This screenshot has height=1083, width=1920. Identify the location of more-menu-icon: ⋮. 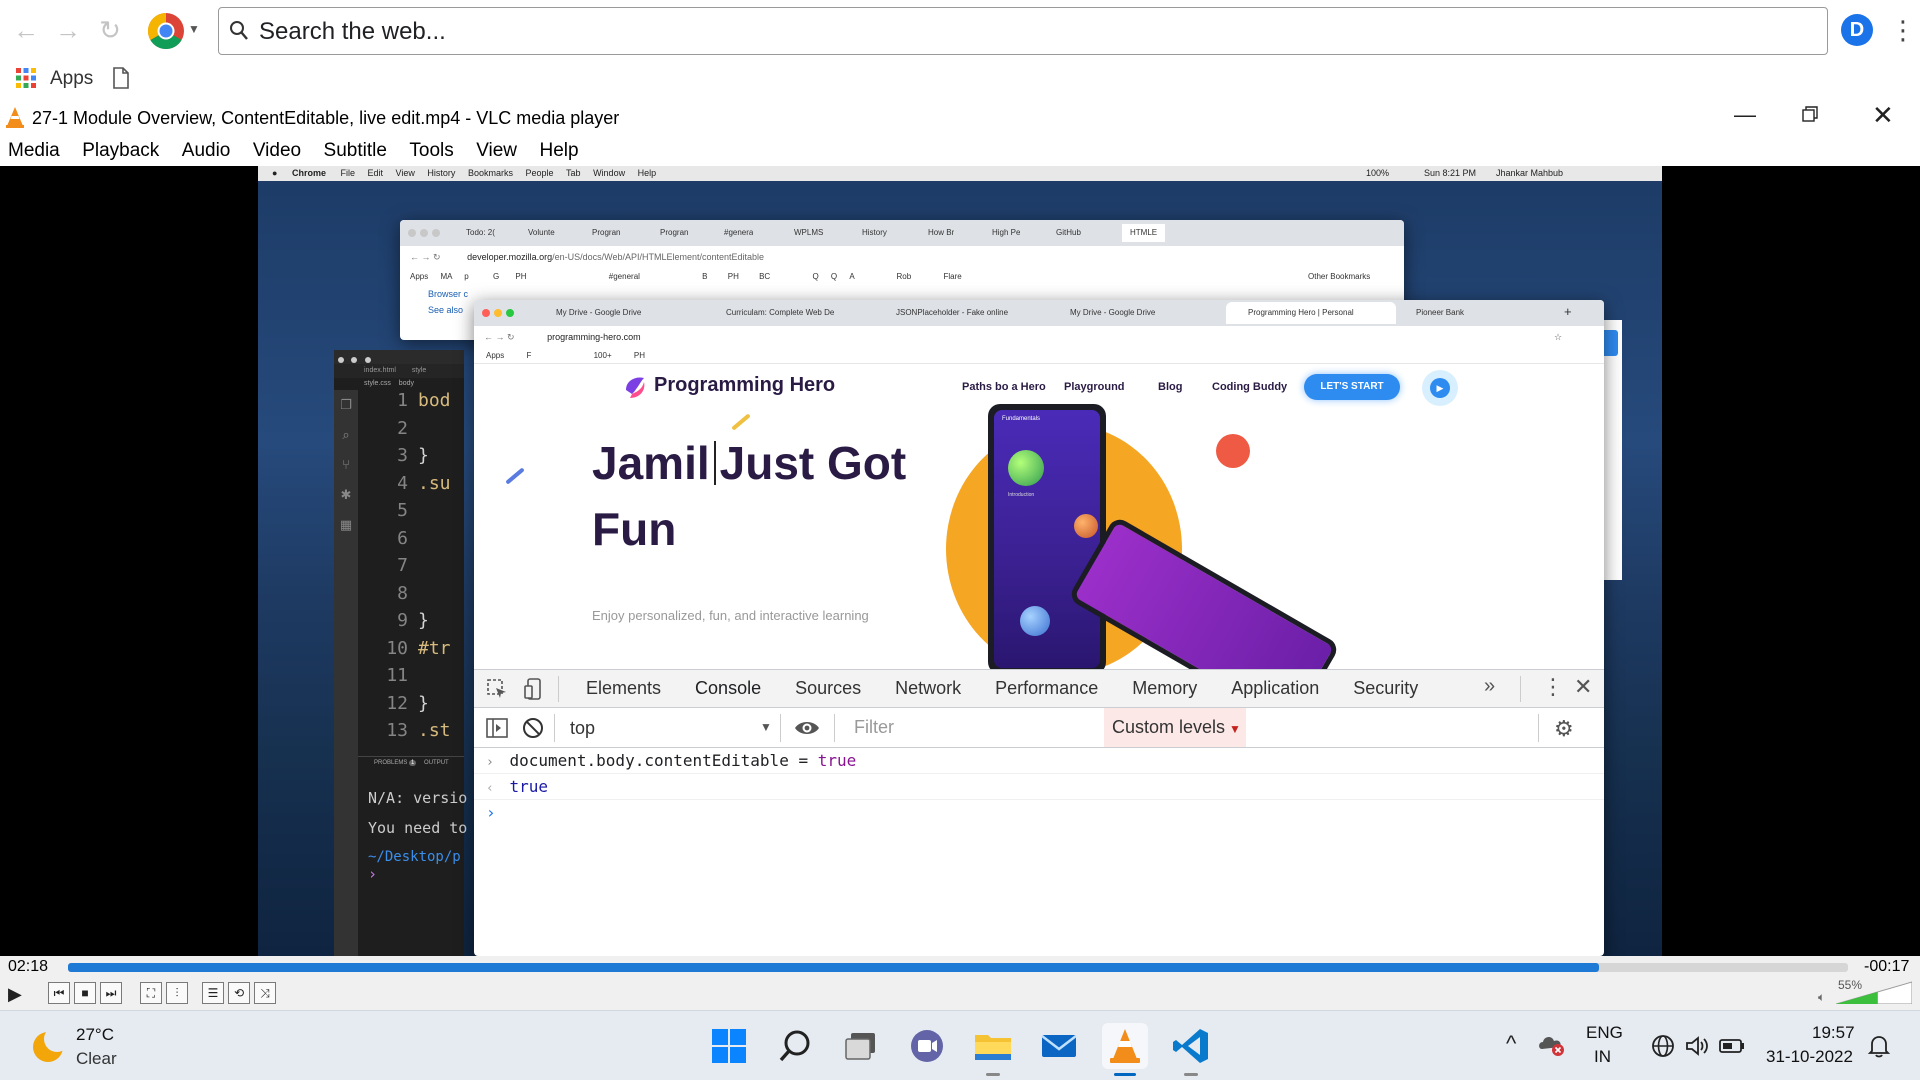
(1903, 30).